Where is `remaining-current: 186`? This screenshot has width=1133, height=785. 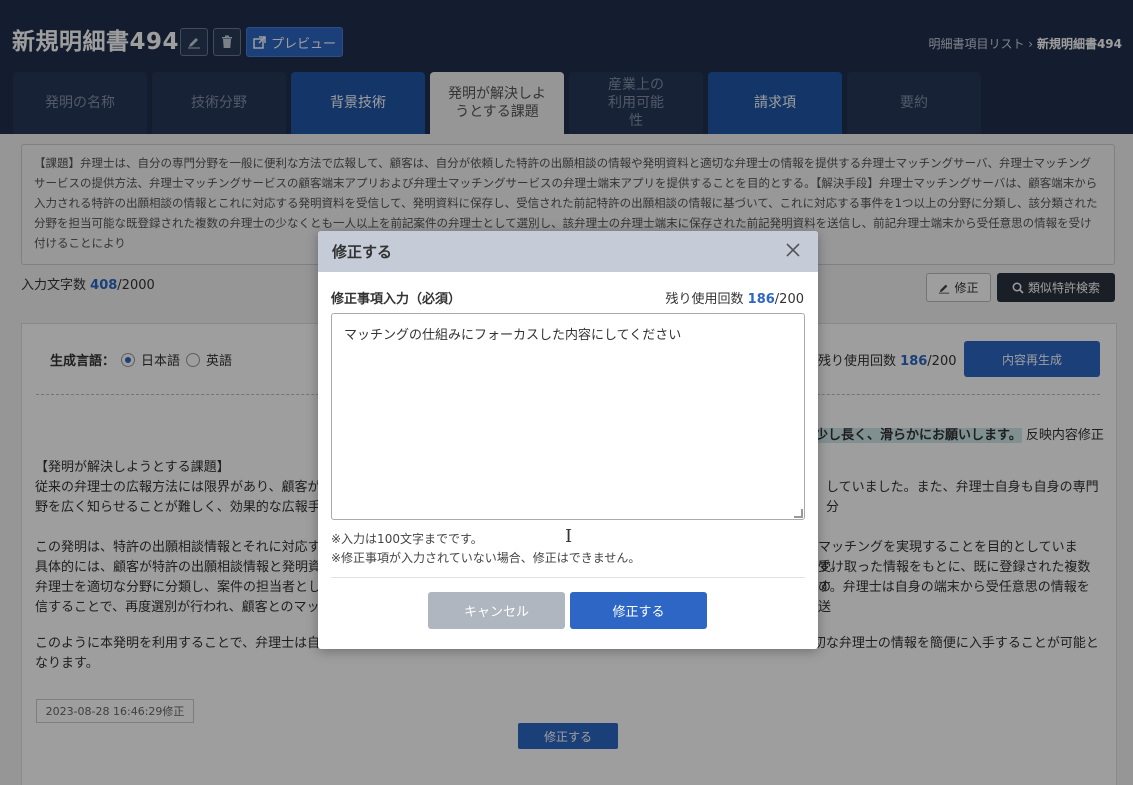 remaining-current: 186 is located at coordinates (761, 299).